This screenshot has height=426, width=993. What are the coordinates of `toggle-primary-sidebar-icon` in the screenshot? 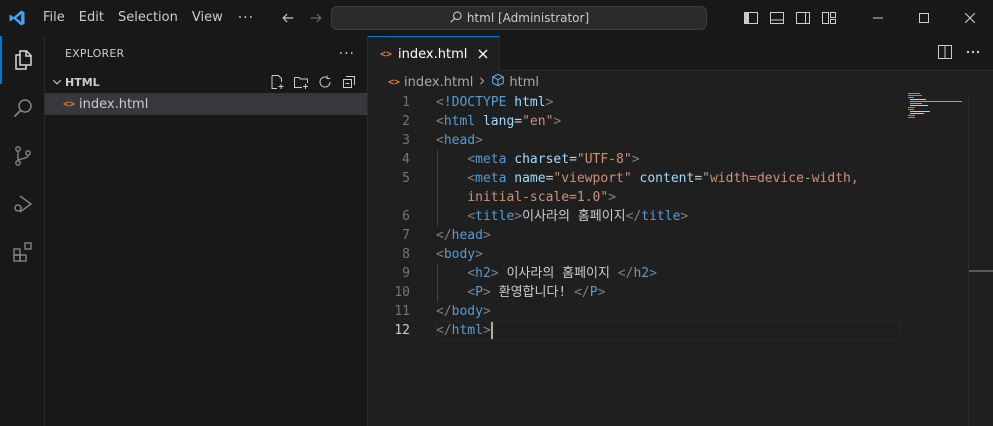 It's located at (751, 18).